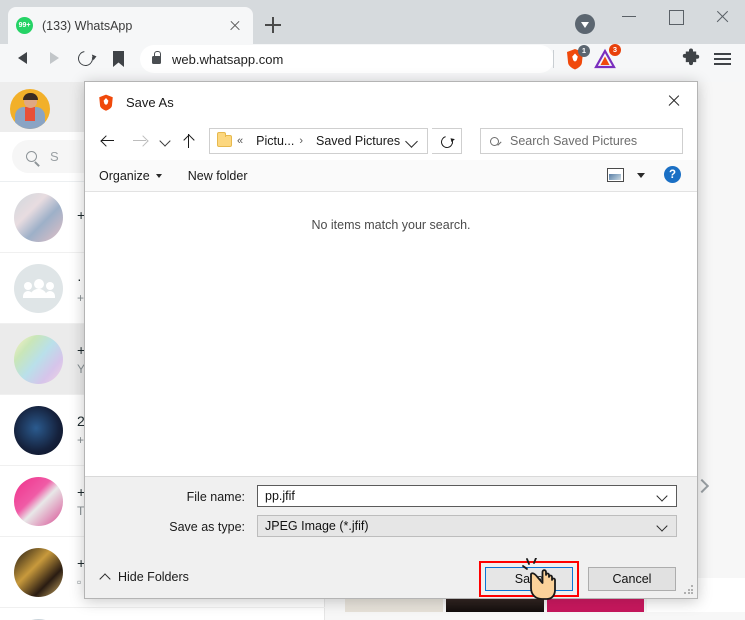 This screenshot has height=620, width=745. I want to click on tab-title: (133) WhatsApp, so click(87, 25).